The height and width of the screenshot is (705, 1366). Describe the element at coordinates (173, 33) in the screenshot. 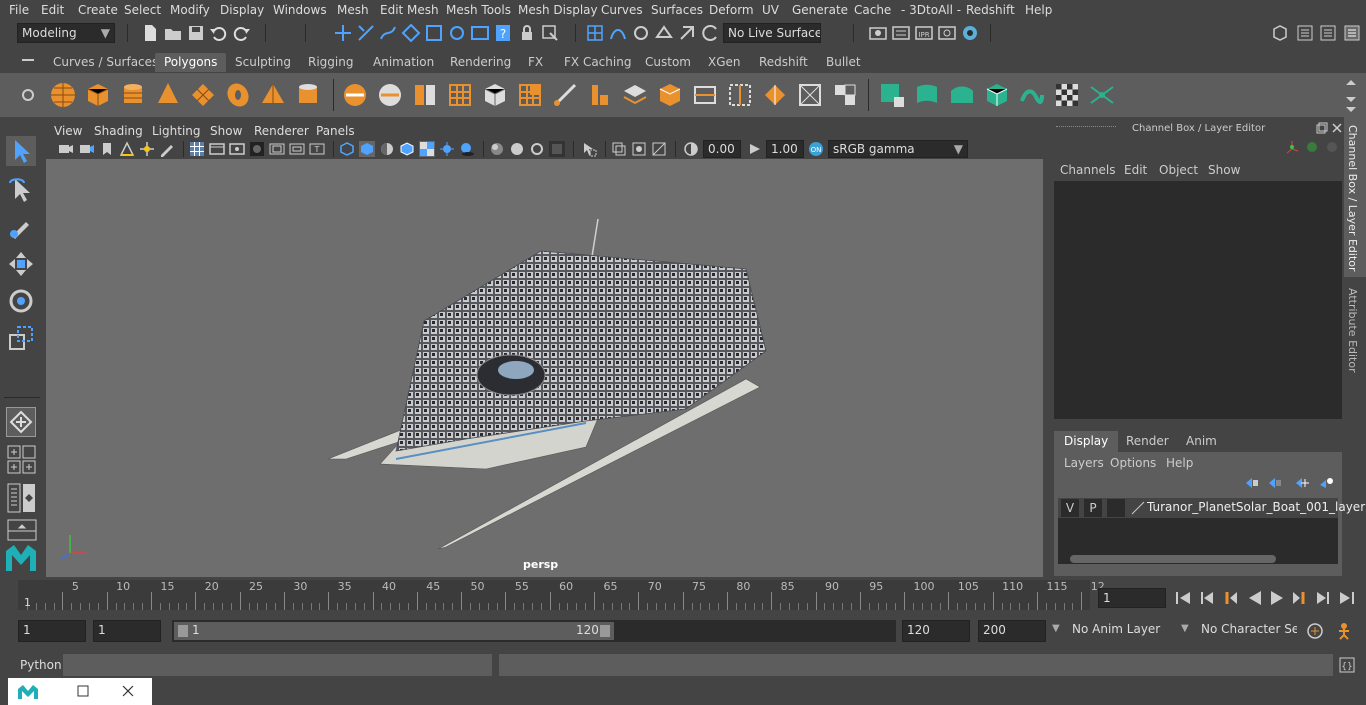

I see `open-scene-icon` at that location.